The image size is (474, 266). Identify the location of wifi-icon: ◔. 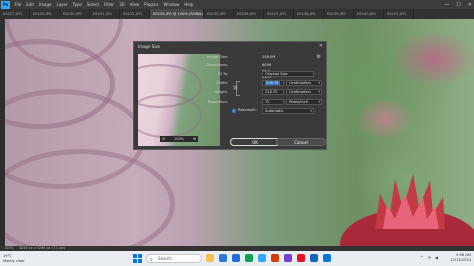
(429, 257).